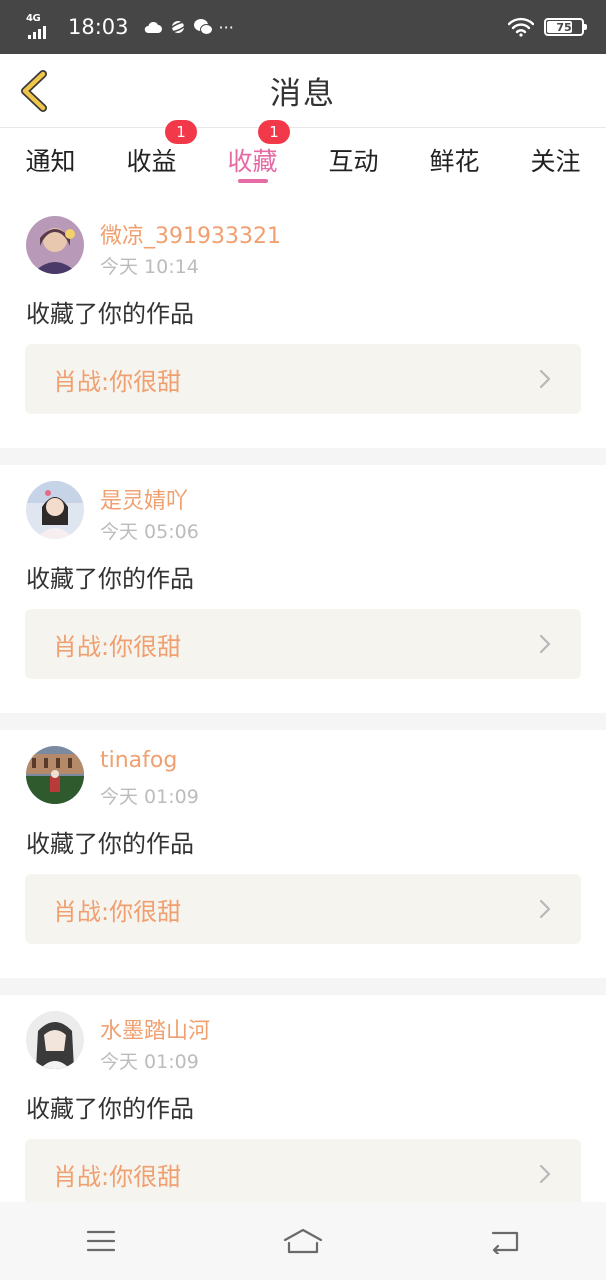 The image size is (606, 1280). I want to click on user-name: 是灵婧吖, so click(144, 499).